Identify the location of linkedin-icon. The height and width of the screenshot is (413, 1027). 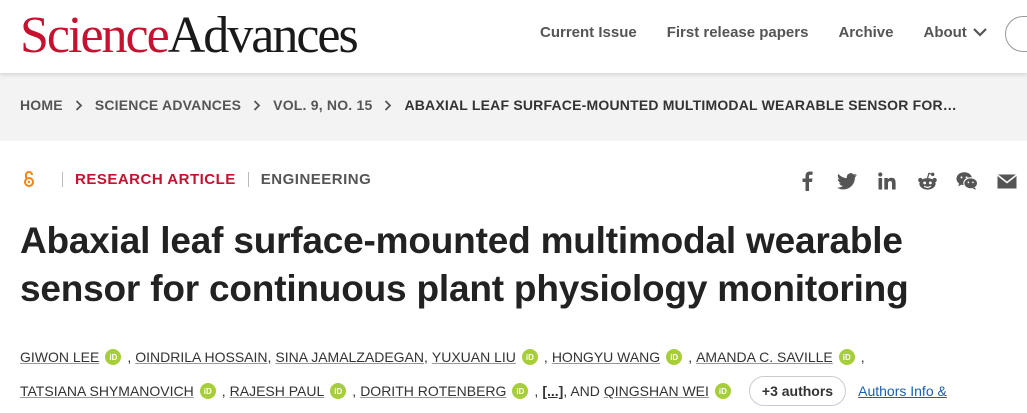
(887, 181).